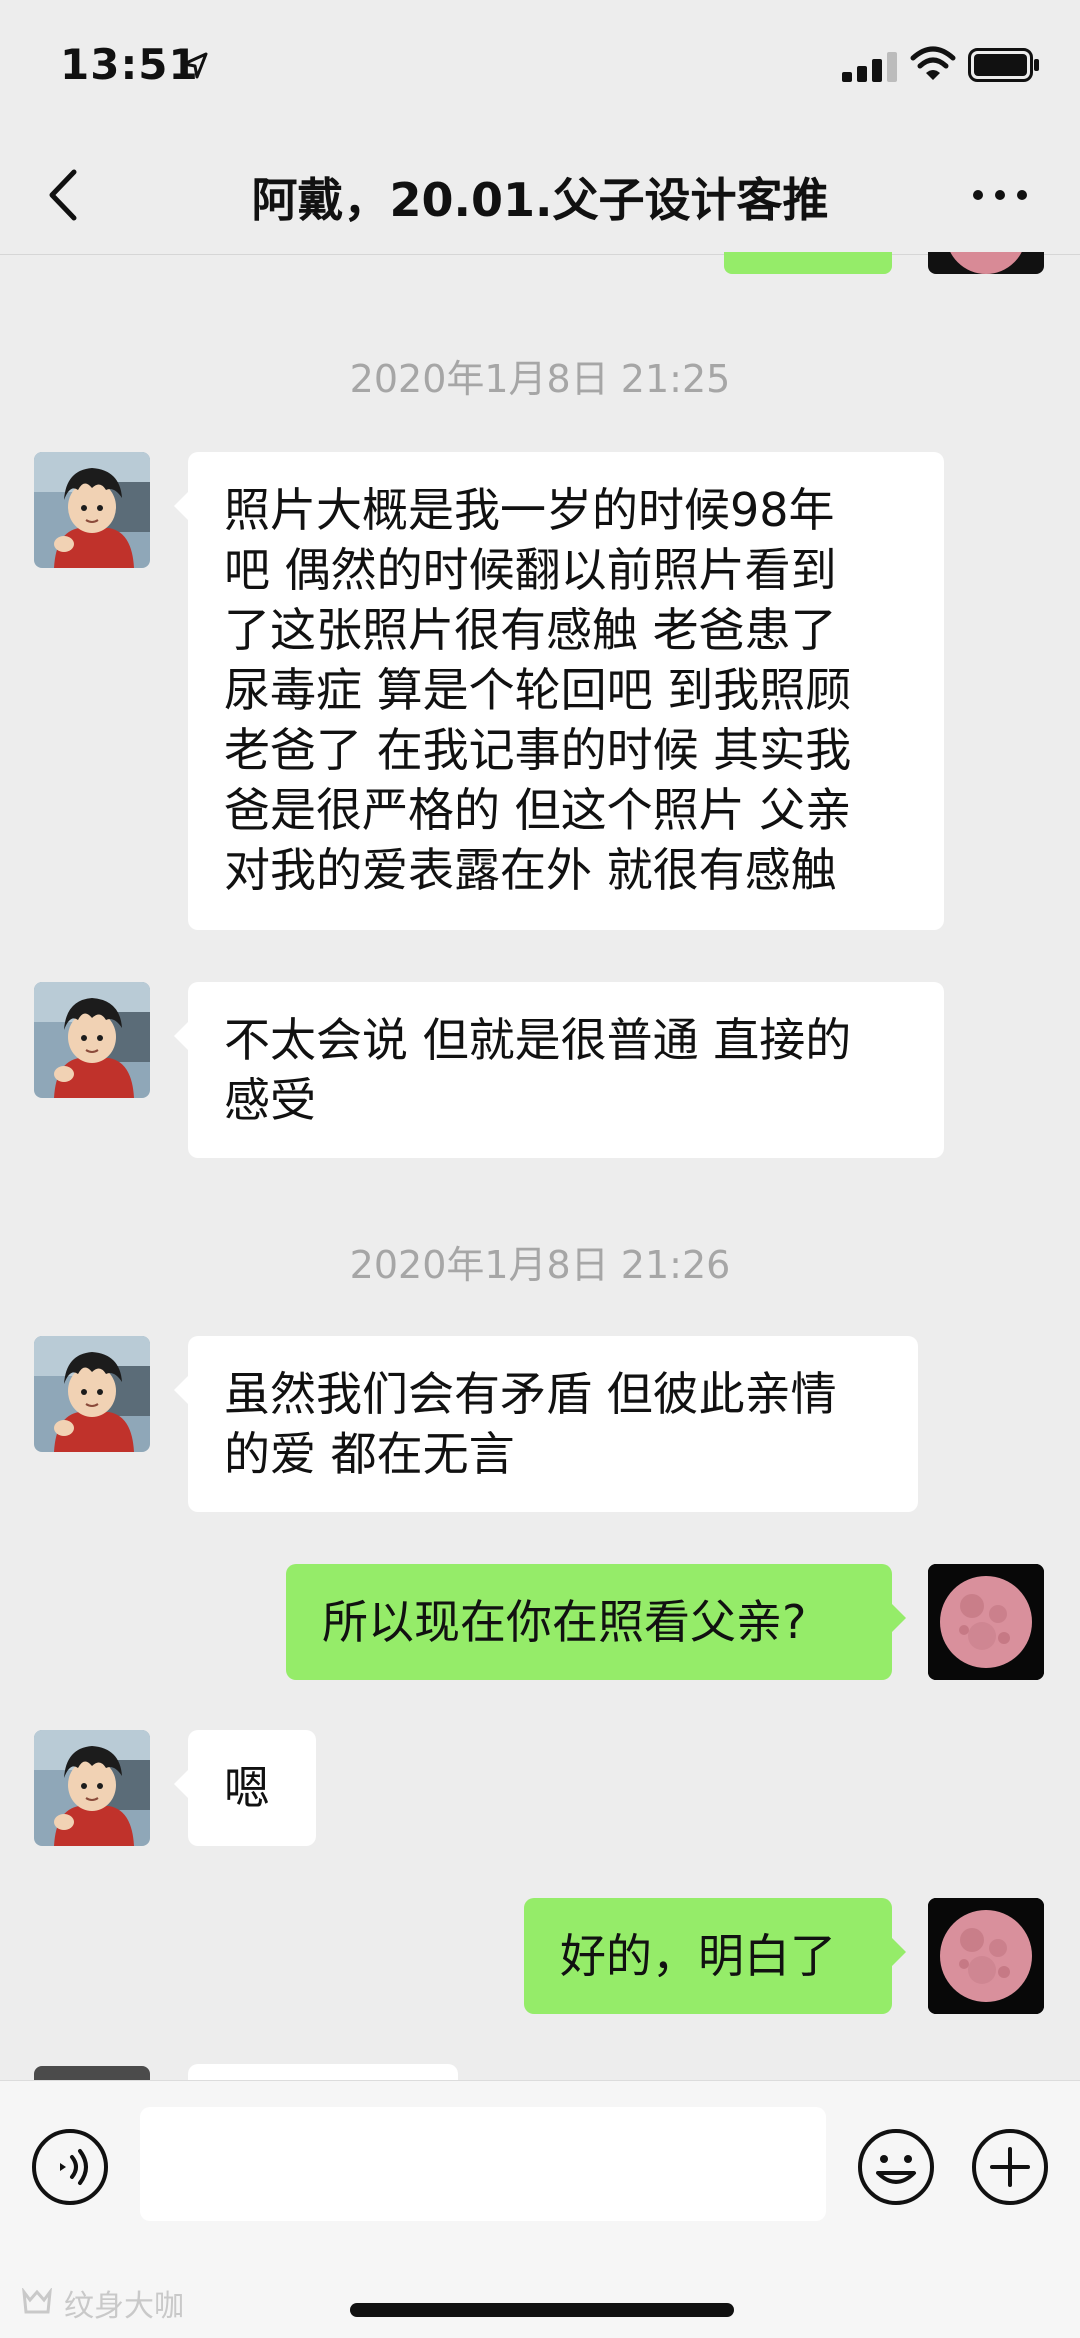  I want to click on status-time: 13:51, so click(129, 64).